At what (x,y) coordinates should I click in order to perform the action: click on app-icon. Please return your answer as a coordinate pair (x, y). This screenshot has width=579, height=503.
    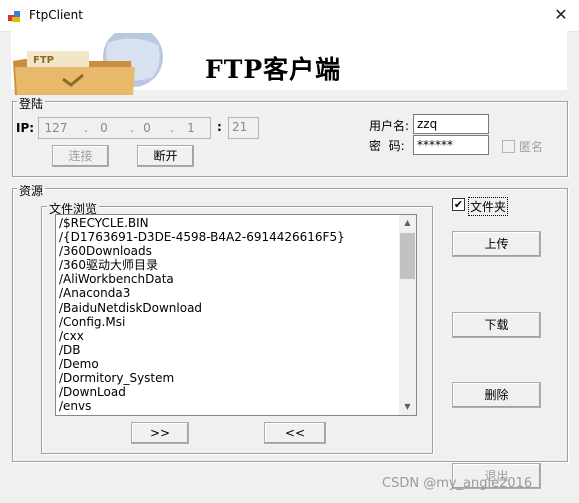
    Looking at the image, I should click on (14, 16).